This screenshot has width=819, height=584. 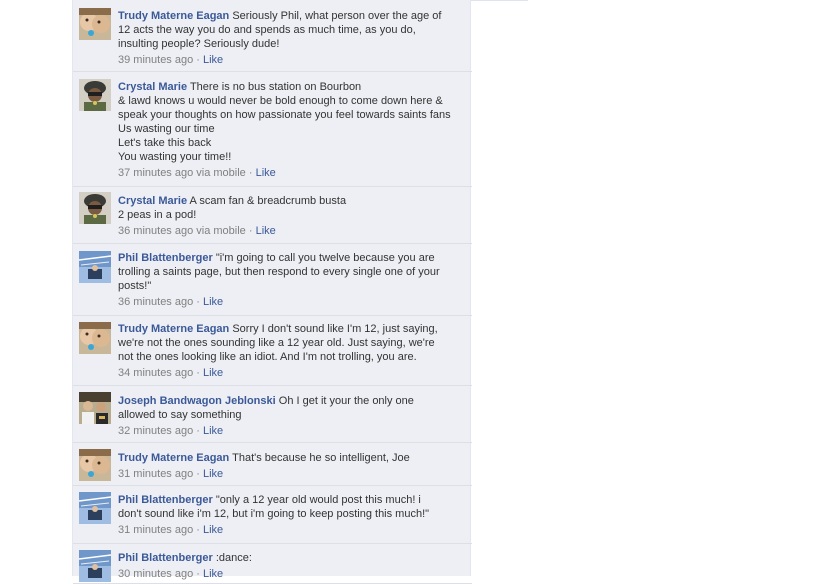 What do you see at coordinates (157, 215) in the screenshot?
I see `comment-text-line: 2 peas in a pod!` at bounding box center [157, 215].